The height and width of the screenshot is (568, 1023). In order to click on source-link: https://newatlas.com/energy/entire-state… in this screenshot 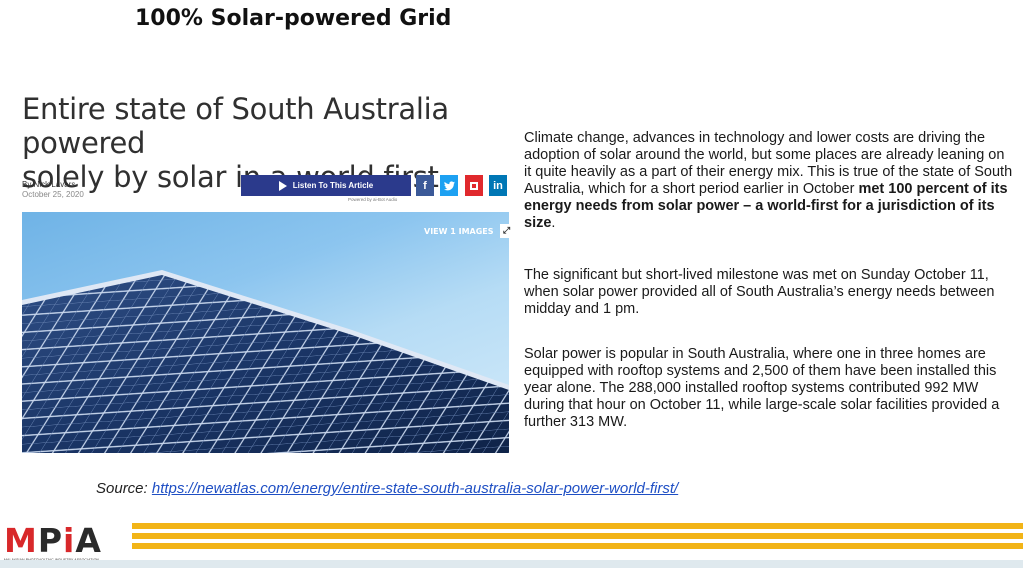, I will do `click(415, 488)`.